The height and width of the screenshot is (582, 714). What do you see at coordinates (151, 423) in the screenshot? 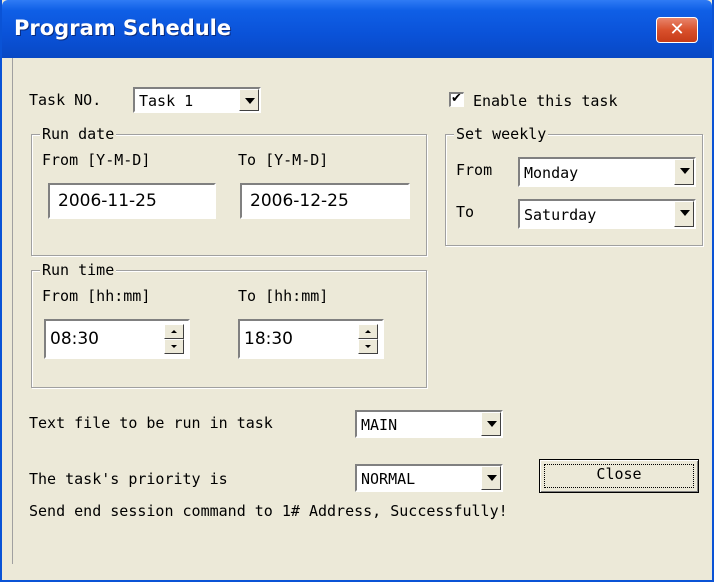
I see `text-file-label: Text file to be run in task` at bounding box center [151, 423].